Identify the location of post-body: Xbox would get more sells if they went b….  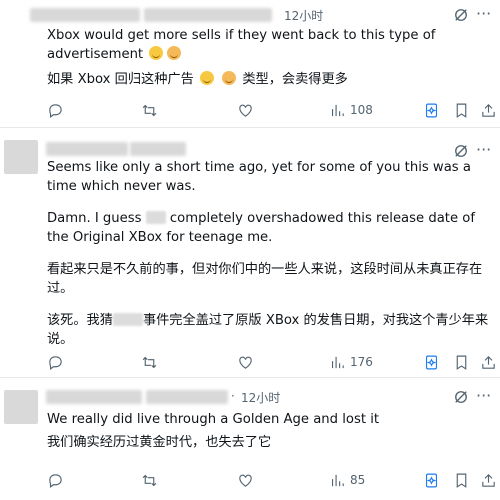
(269, 57).